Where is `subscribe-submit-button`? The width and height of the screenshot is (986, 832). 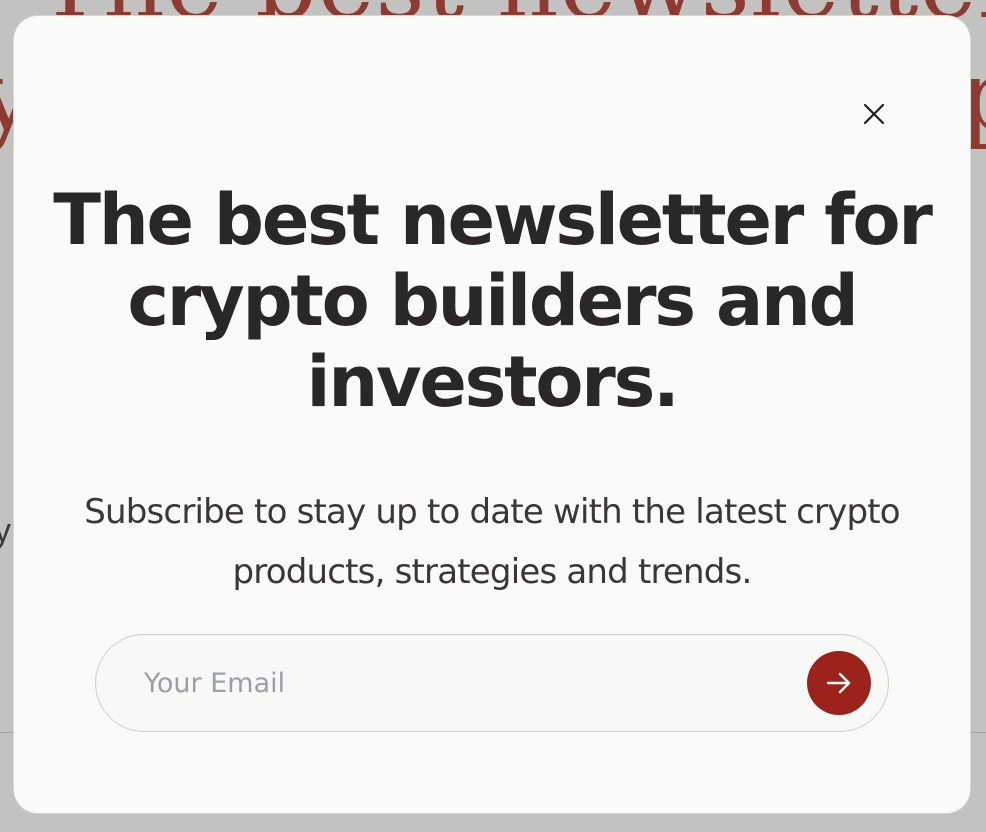 subscribe-submit-button is located at coordinates (839, 683).